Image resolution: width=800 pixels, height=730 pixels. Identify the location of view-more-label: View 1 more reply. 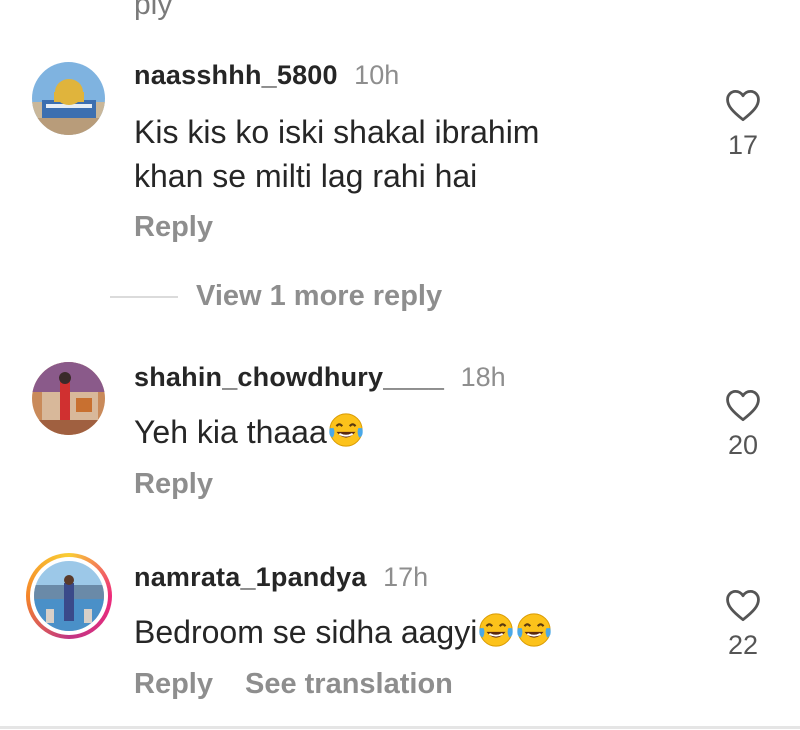
(319, 296).